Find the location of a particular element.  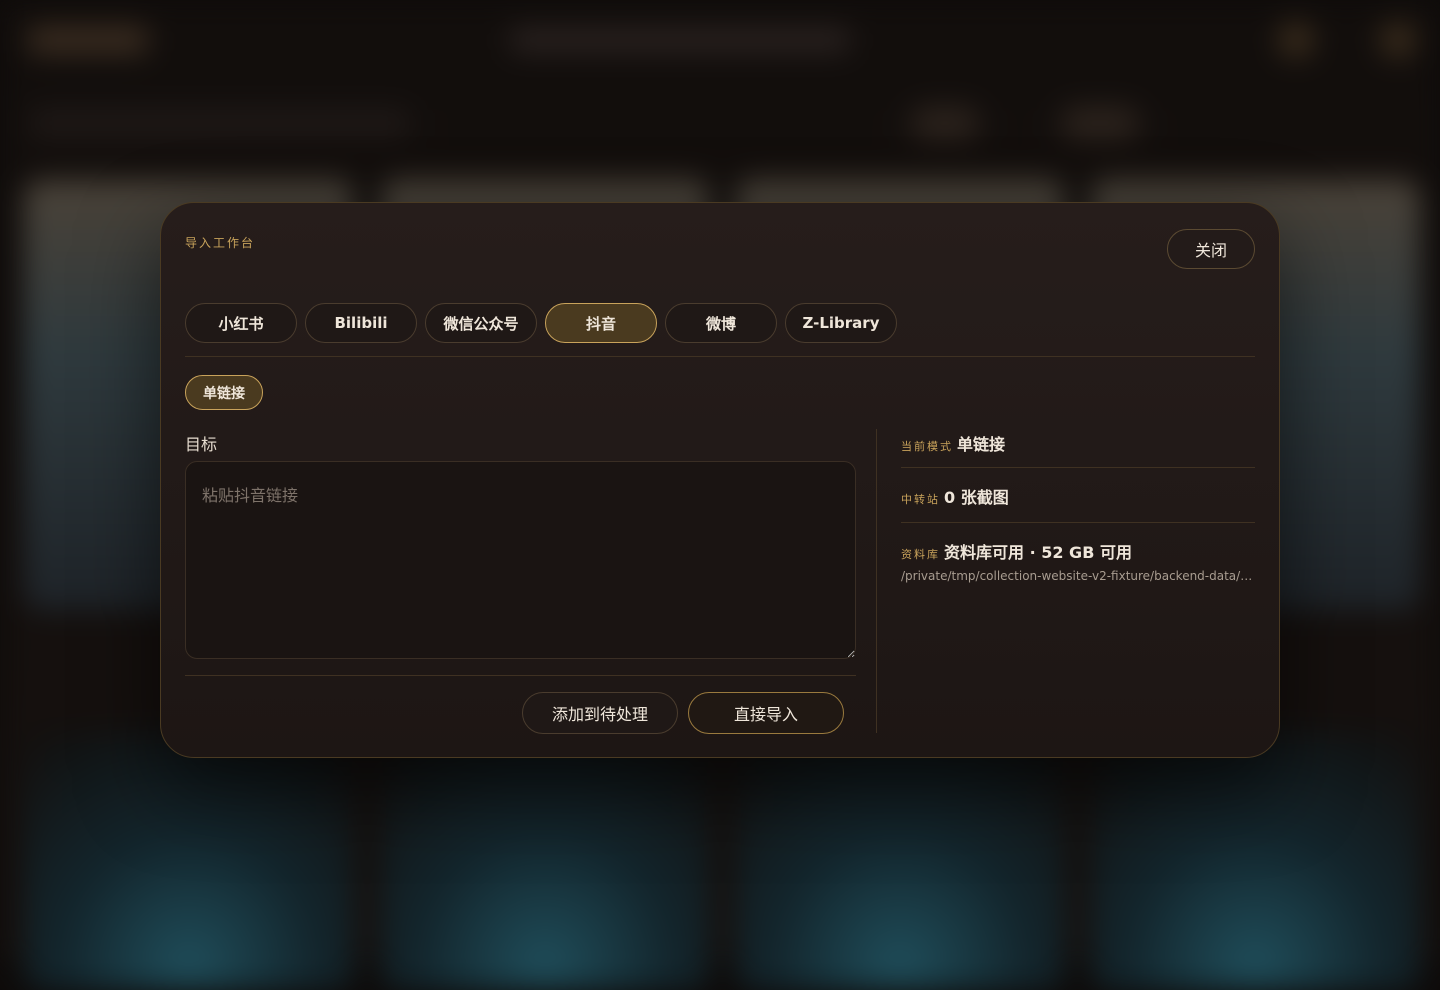

tab-weibo: 微博 is located at coordinates (721, 323).